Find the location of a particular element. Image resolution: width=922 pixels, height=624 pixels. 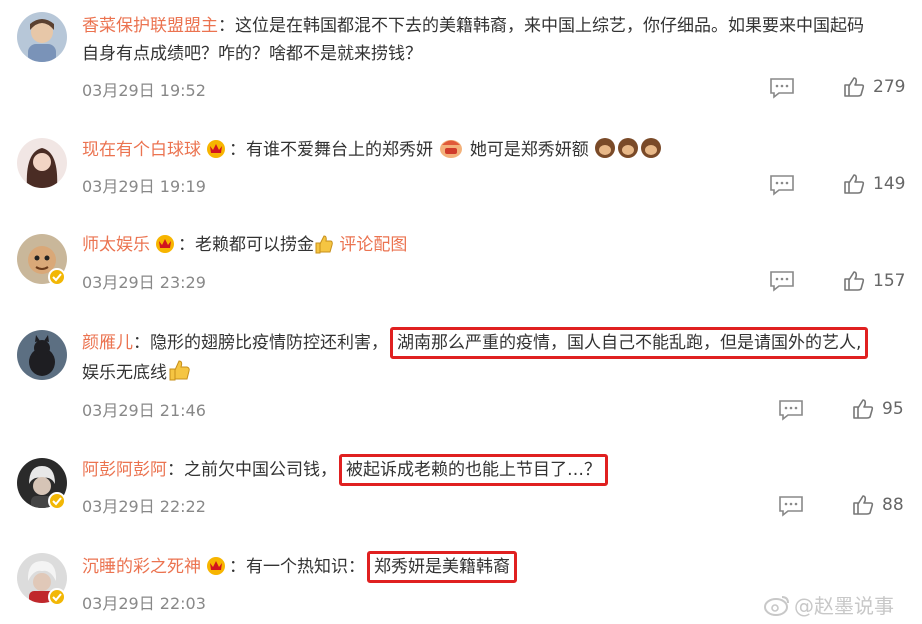

emoji-icon is located at coordinates (451, 151).